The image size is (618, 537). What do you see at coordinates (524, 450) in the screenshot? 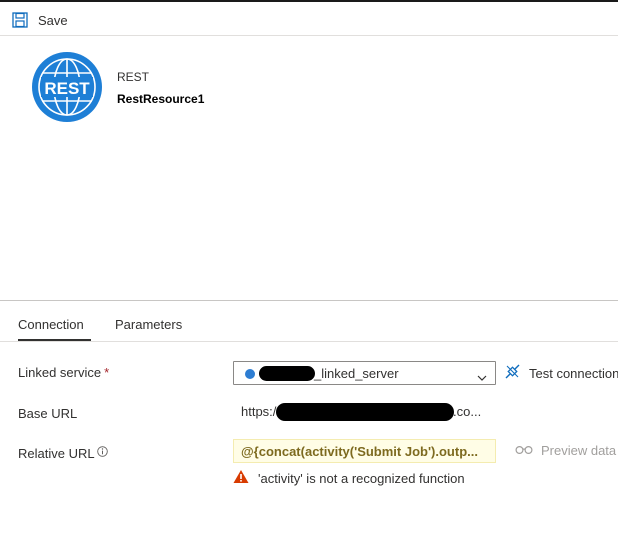
I see `glasses-icon` at bounding box center [524, 450].